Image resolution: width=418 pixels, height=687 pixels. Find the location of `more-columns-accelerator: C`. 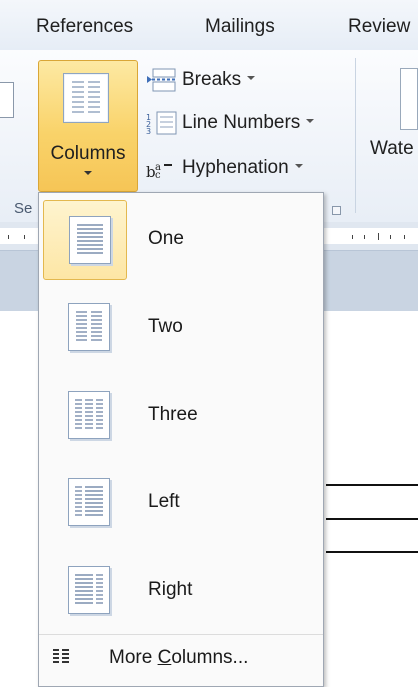

more-columns-accelerator: C is located at coordinates (164, 657).